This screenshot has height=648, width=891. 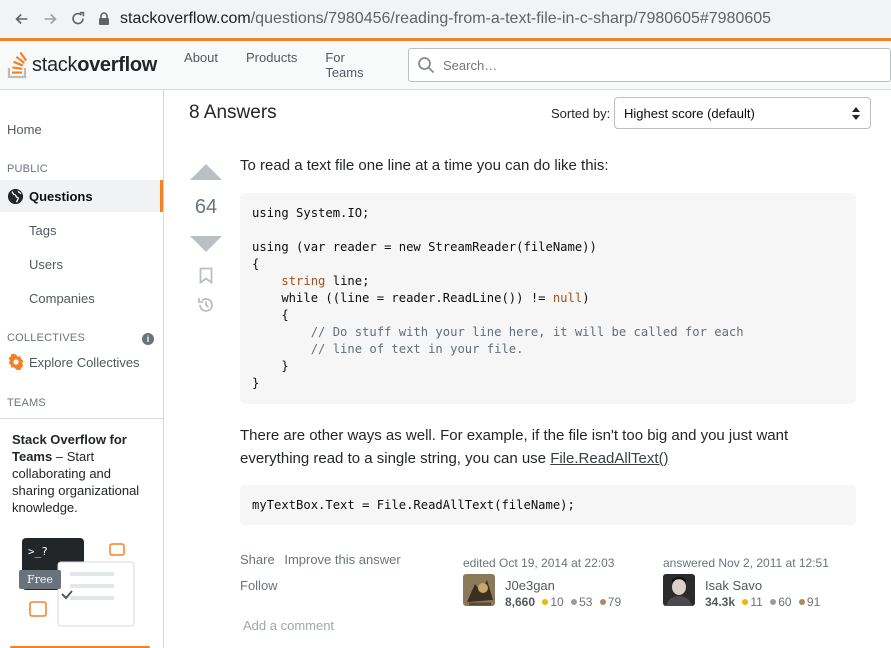 I want to click on reload-icon, so click(x=78, y=19).